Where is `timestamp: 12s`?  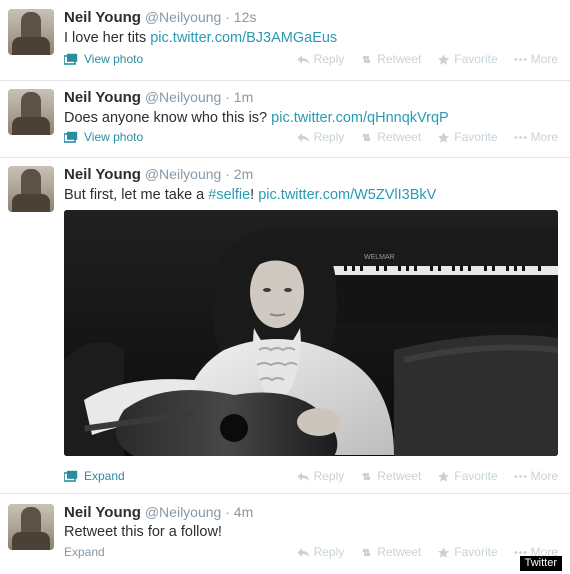
timestamp: 12s is located at coordinates (245, 17).